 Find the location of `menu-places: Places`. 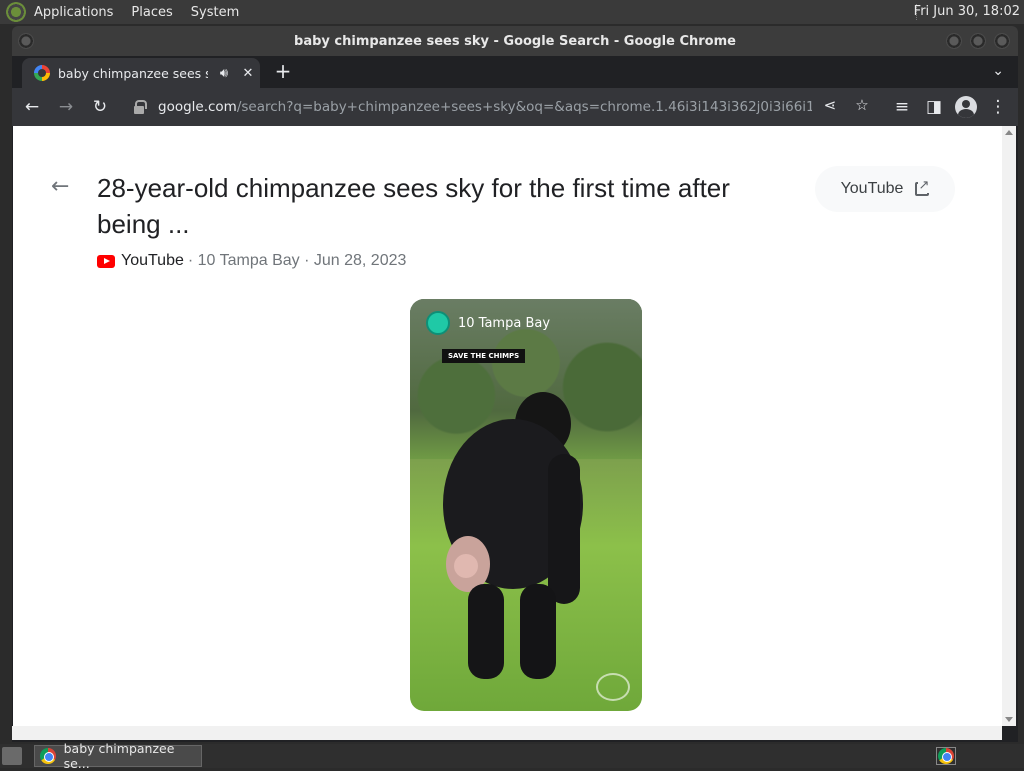

menu-places: Places is located at coordinates (151, 12).